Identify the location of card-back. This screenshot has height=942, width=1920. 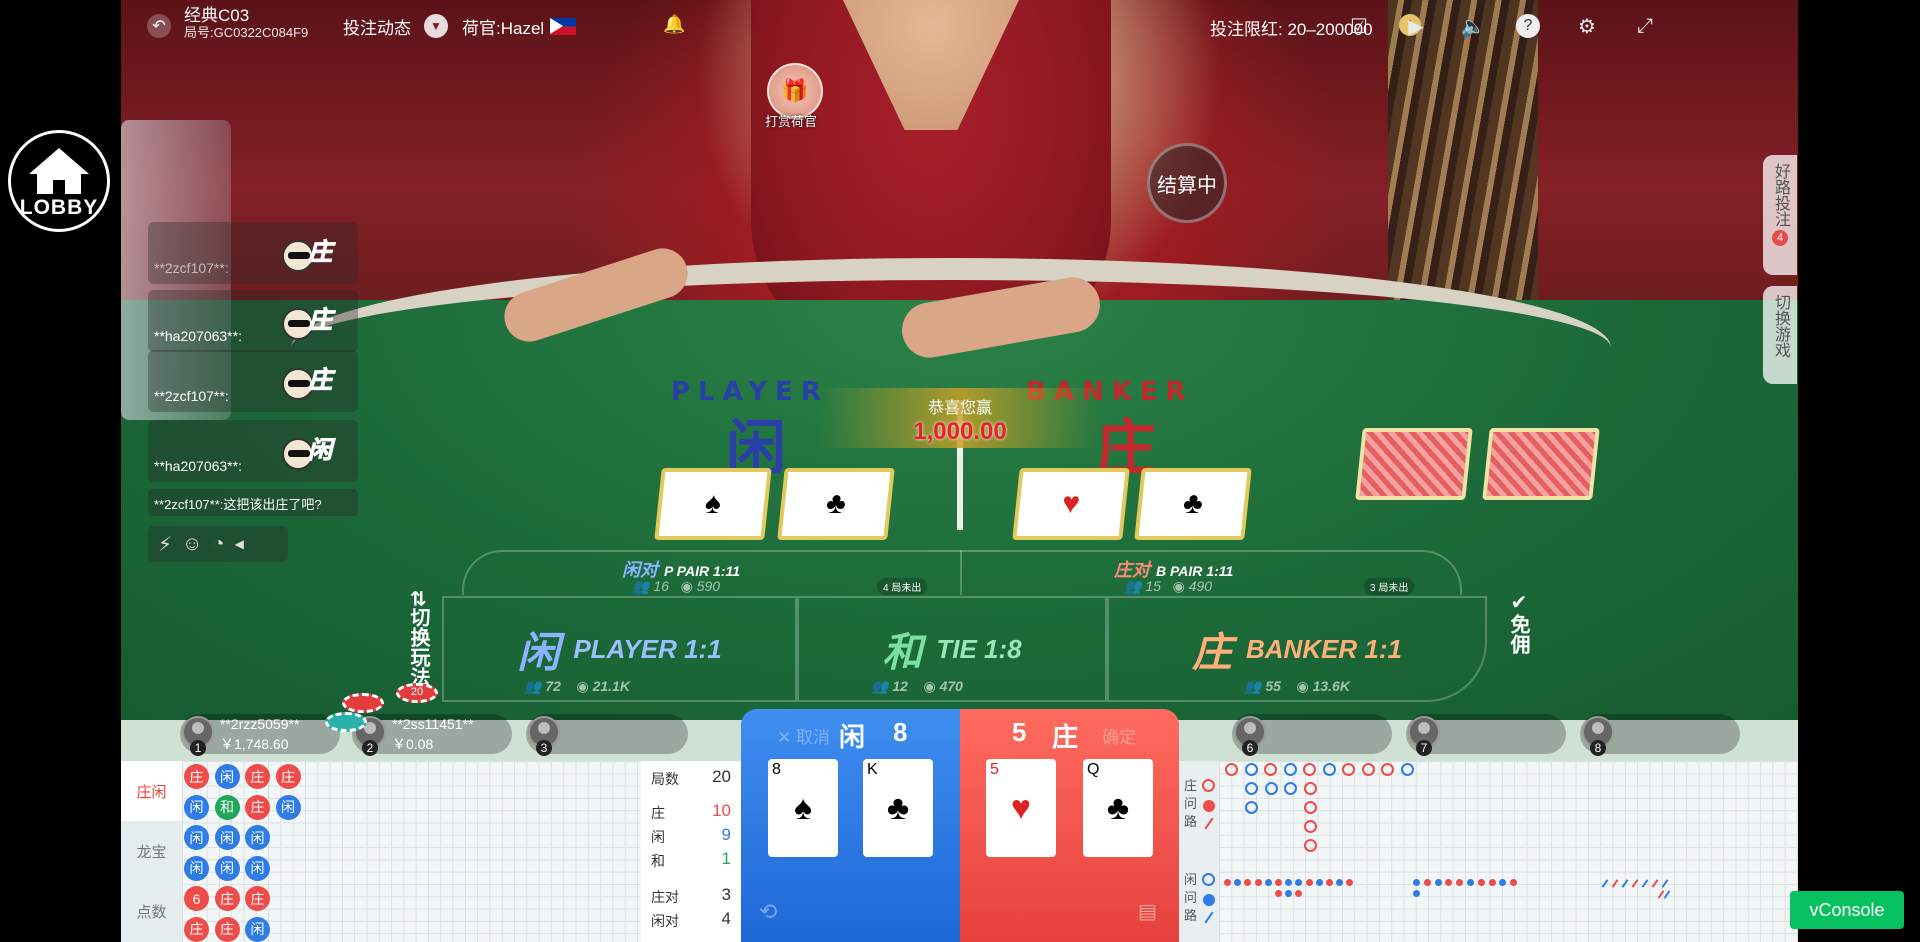
(1541, 464).